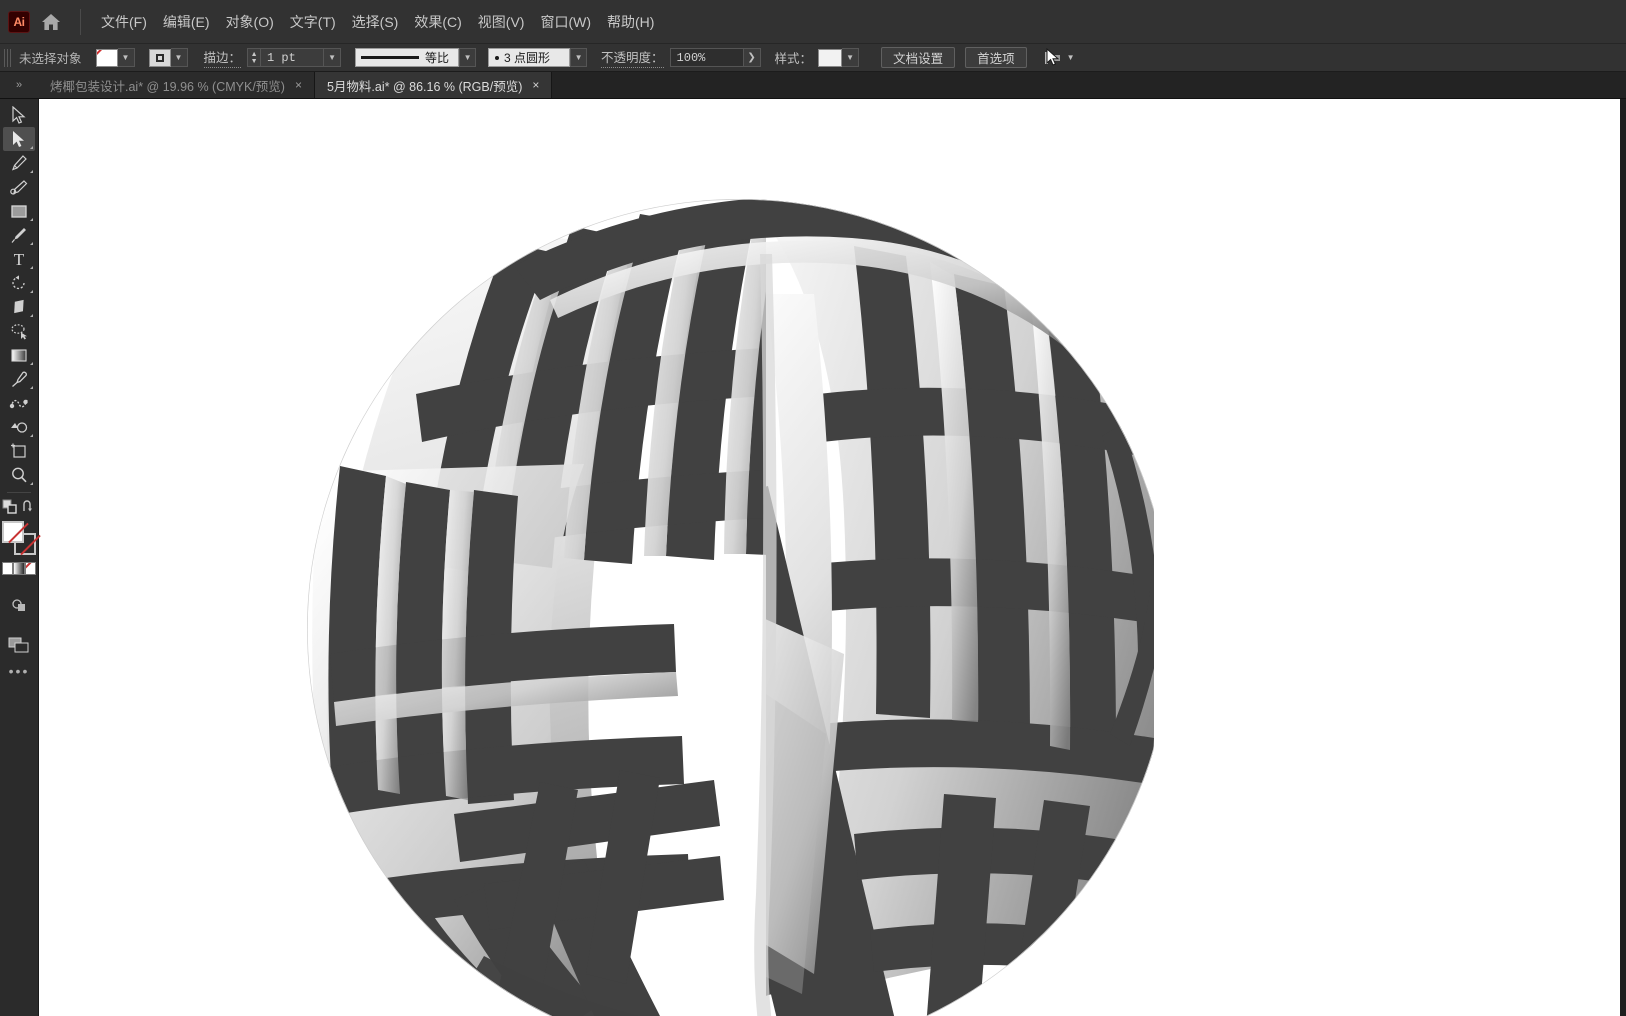 This screenshot has height=1016, width=1626. Describe the element at coordinates (851, 57) in the screenshot. I see `graphic-style-chevron-down-icon: ▼` at that location.